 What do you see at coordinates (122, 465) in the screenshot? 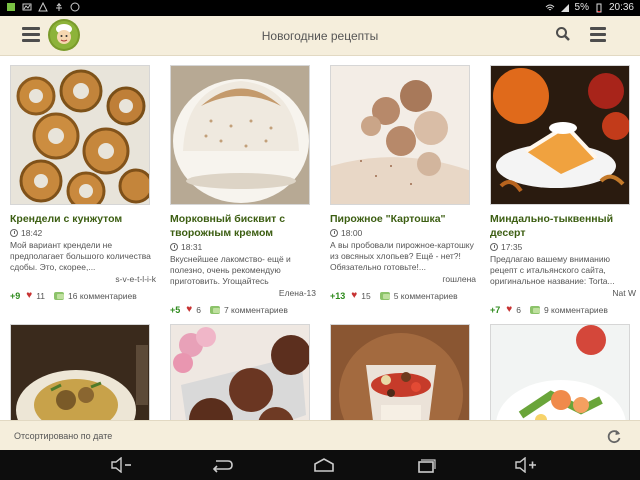
I see `volume-down-icon` at bounding box center [122, 465].